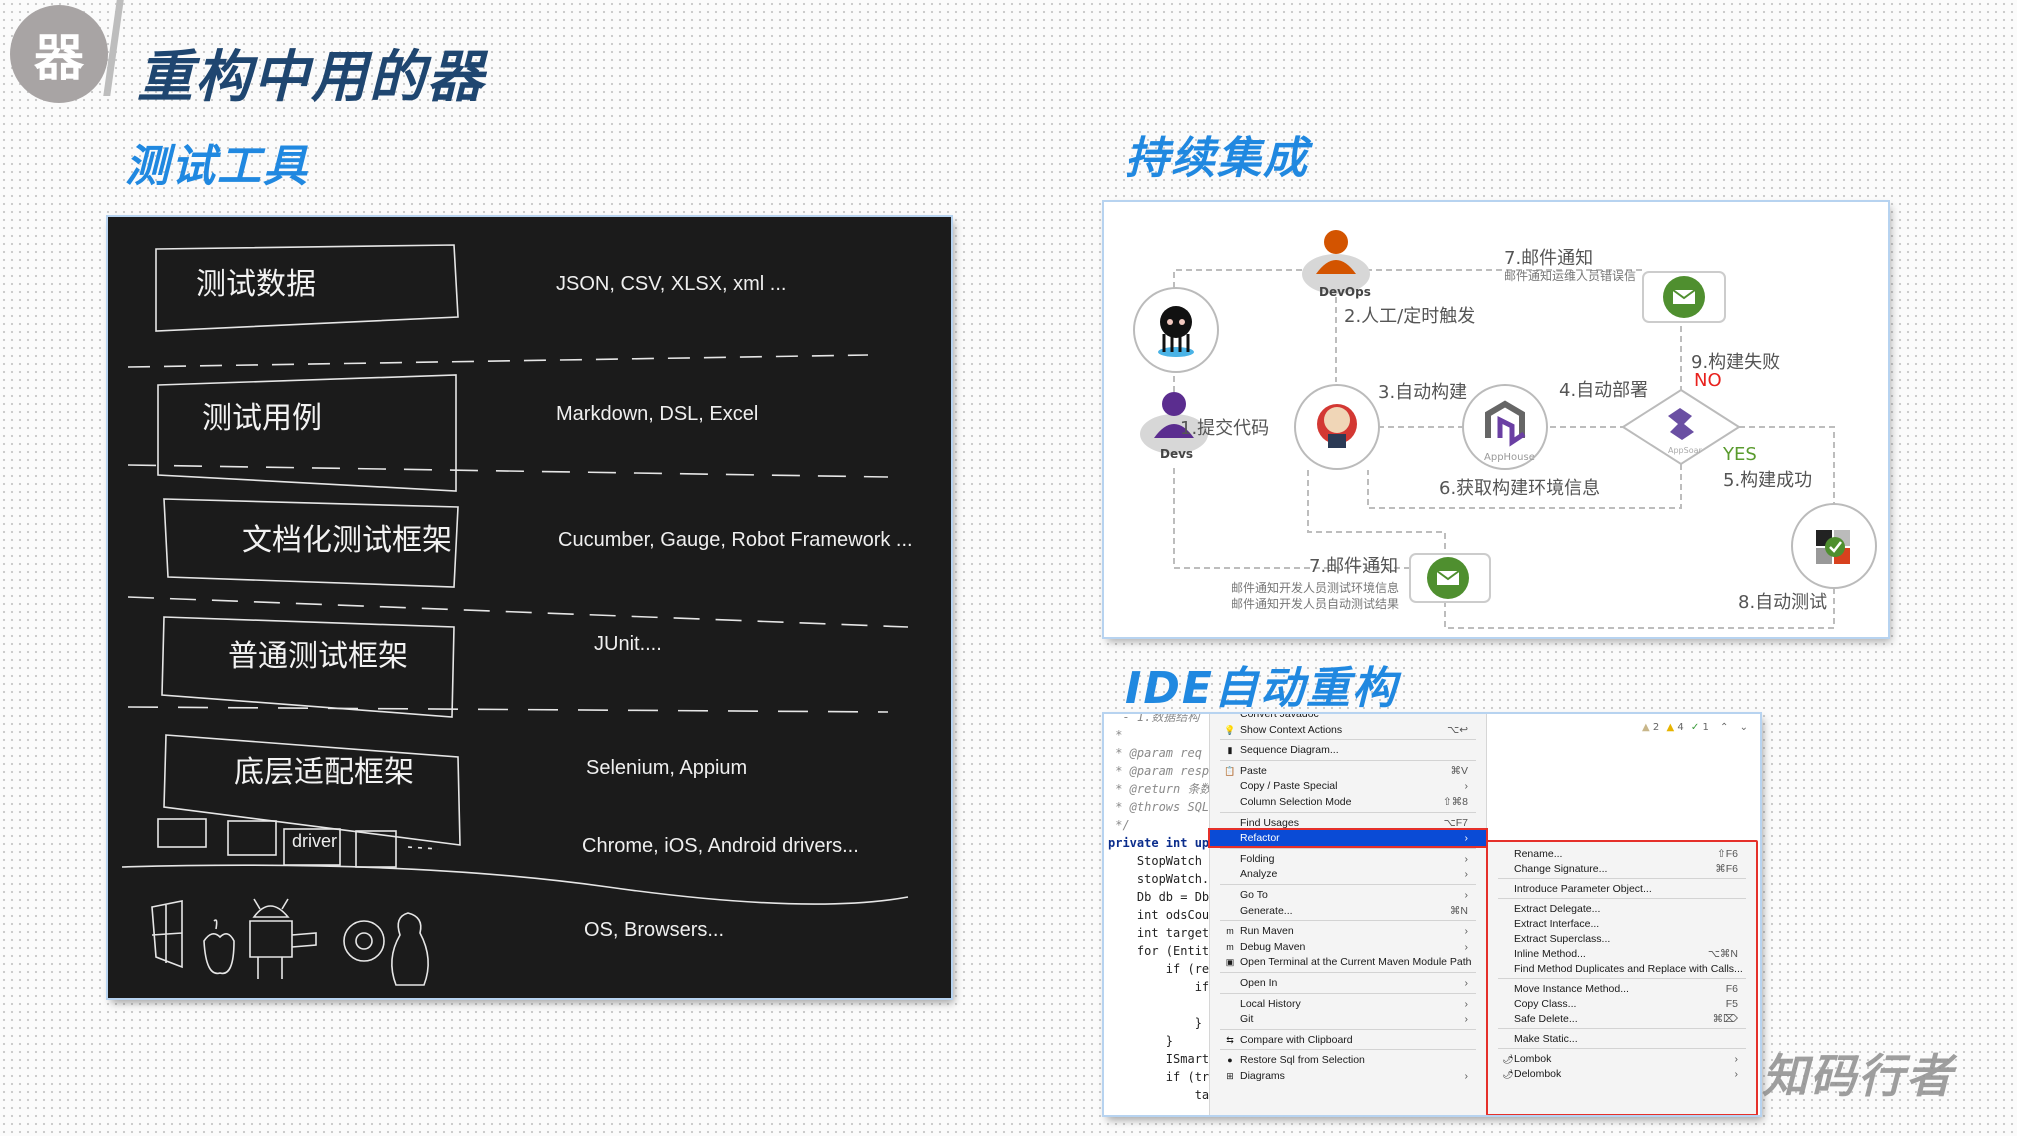 The image size is (2017, 1136). What do you see at coordinates (1458, 910) in the screenshot?
I see `menu-item-shortcut: ⌘N` at bounding box center [1458, 910].